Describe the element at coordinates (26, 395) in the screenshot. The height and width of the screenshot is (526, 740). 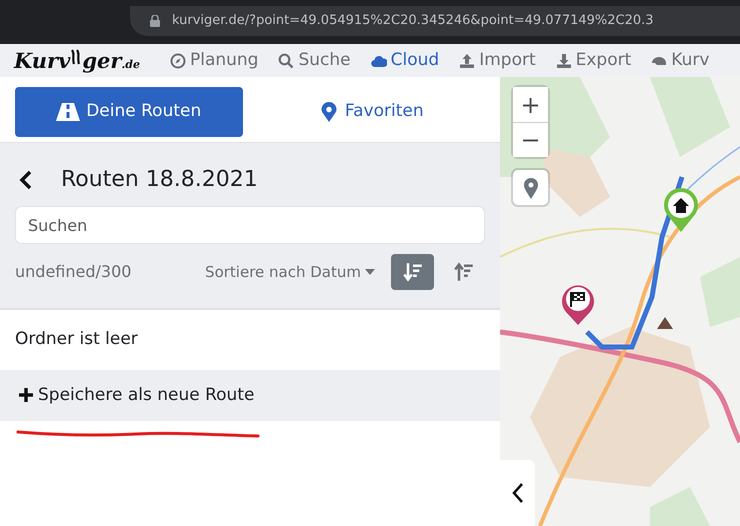
I see `plus-icon` at that location.